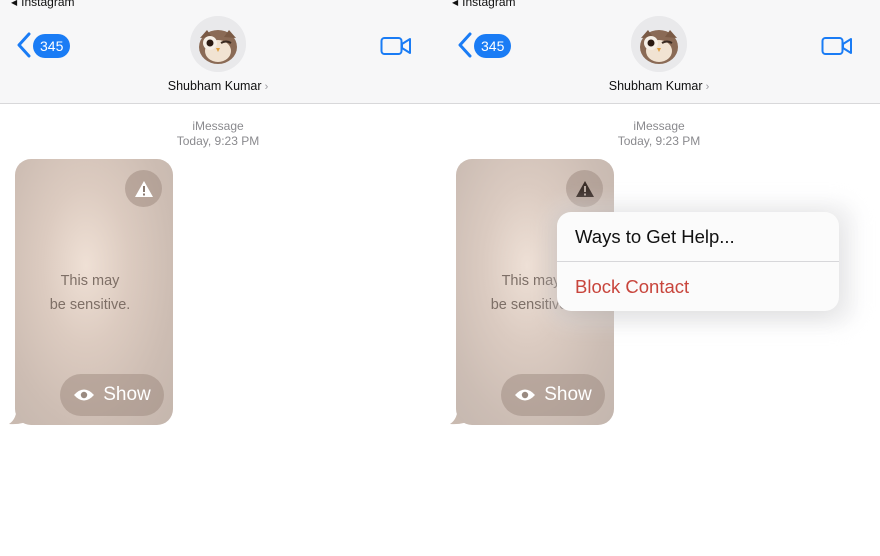  I want to click on context-menu: Ways to Get Help... Block Contact, so click(698, 261).